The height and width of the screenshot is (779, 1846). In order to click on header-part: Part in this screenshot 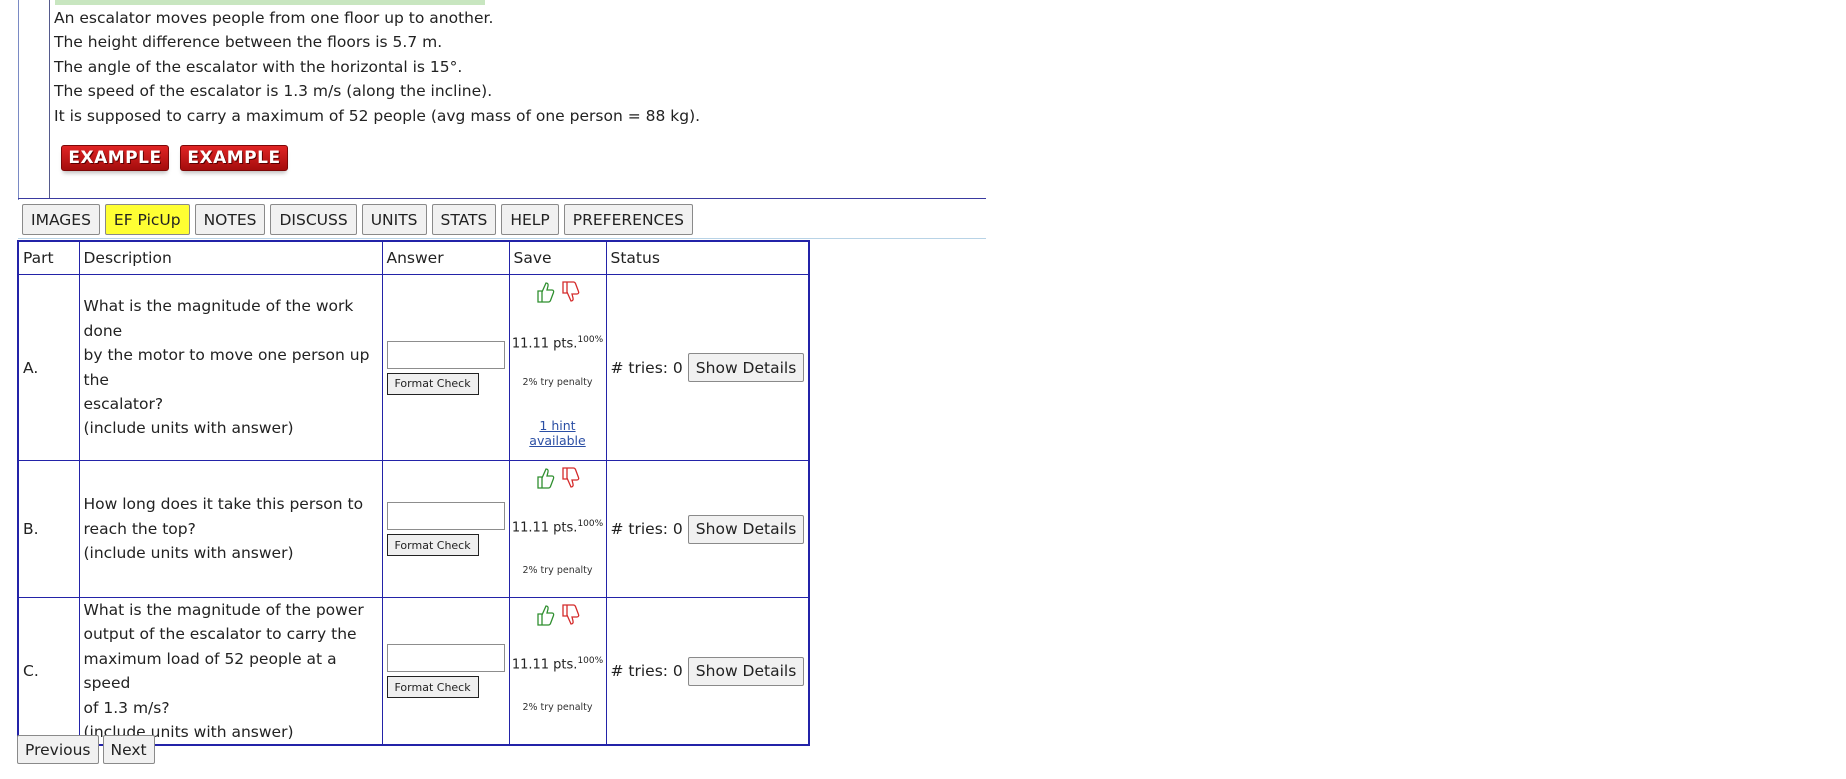, I will do `click(48, 257)`.